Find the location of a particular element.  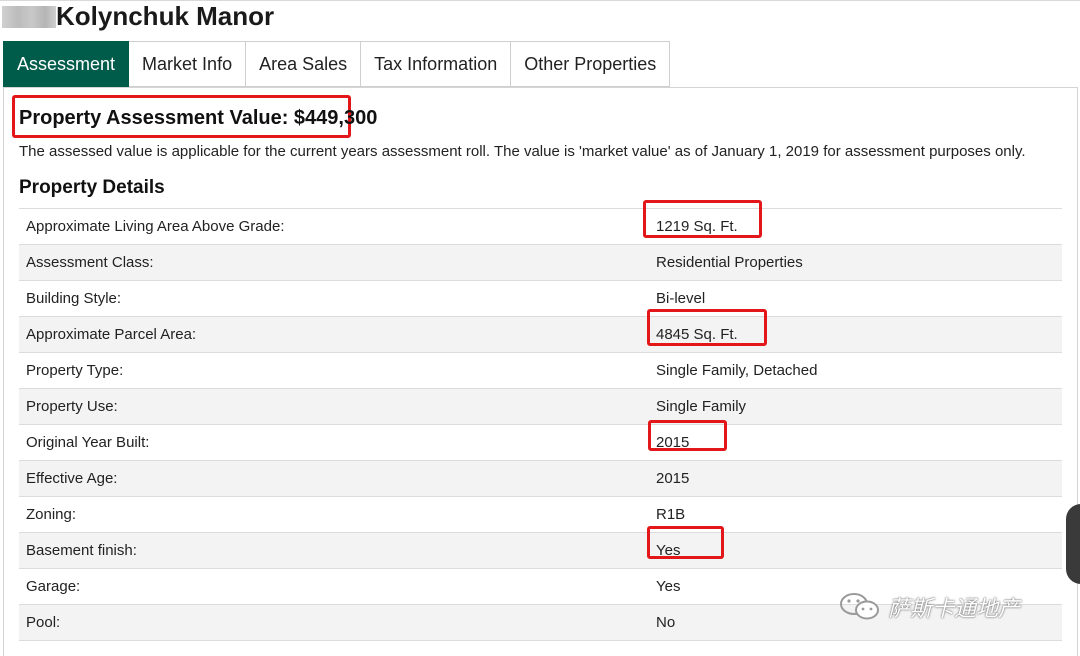

table-row: Original Year Built: 2015 is located at coordinates (540, 440).